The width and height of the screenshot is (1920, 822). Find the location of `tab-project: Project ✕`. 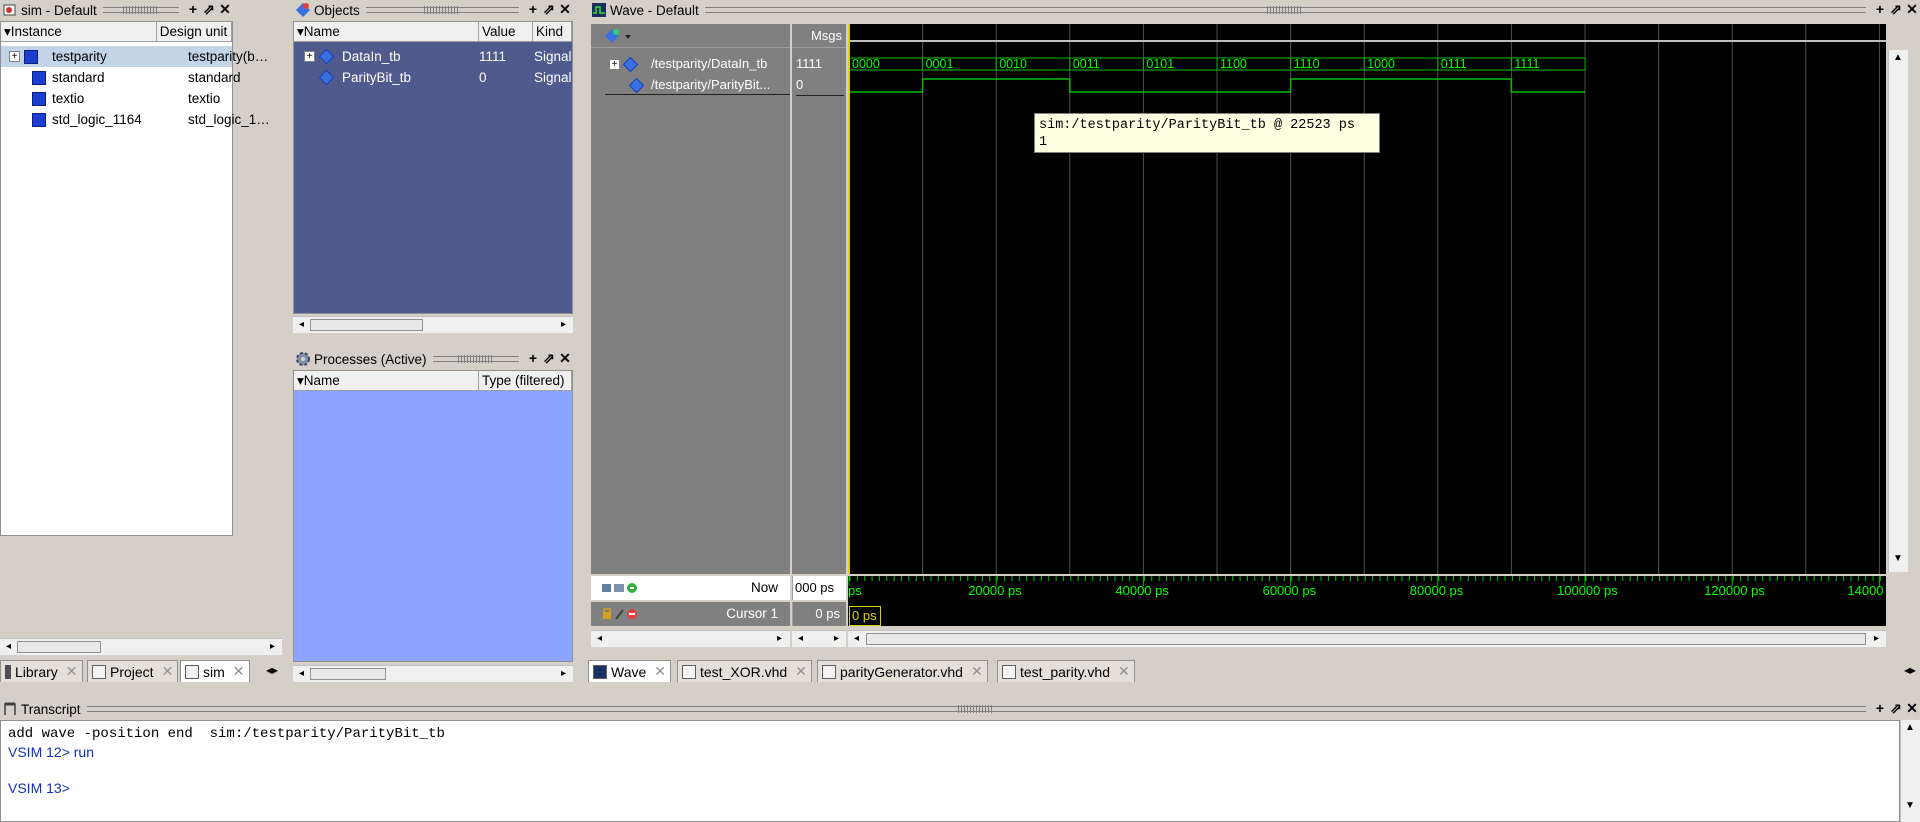

tab-project: Project ✕ is located at coordinates (133, 671).